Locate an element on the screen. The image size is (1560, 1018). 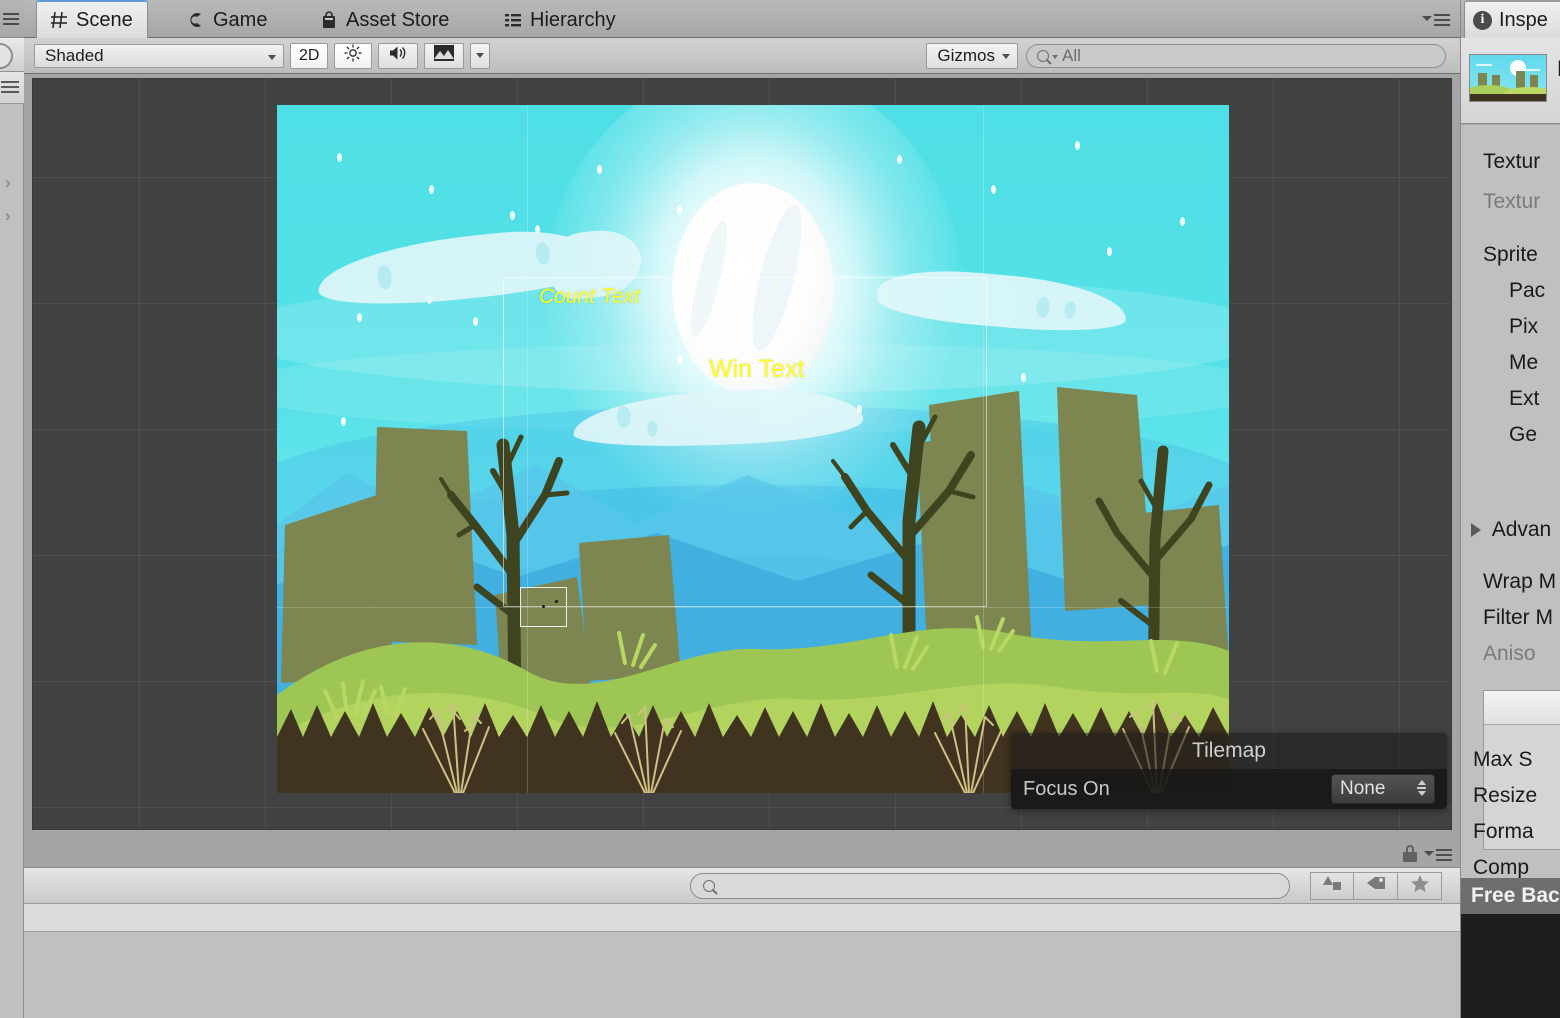
inspector-row-pixels-per-unit: Pix is located at coordinates (1524, 326).